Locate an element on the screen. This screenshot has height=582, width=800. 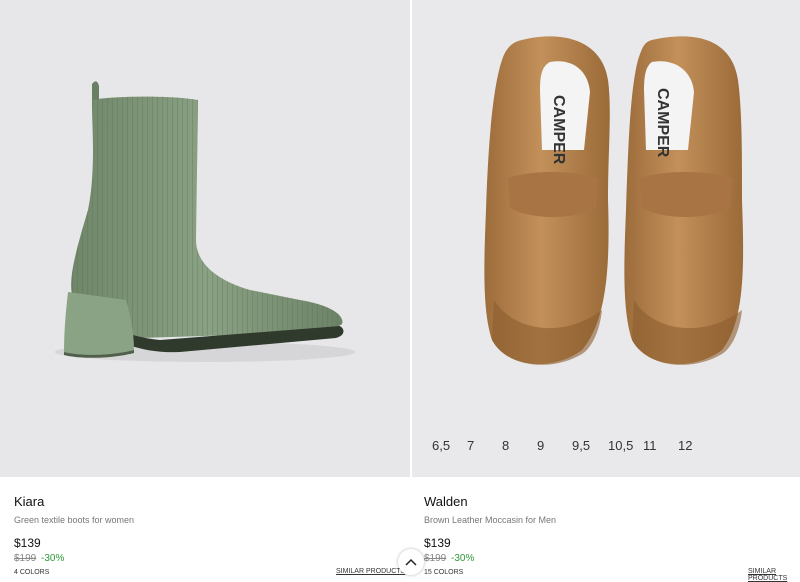
product-description: Brown Leather Moccasin for Men is located at coordinates (490, 520).